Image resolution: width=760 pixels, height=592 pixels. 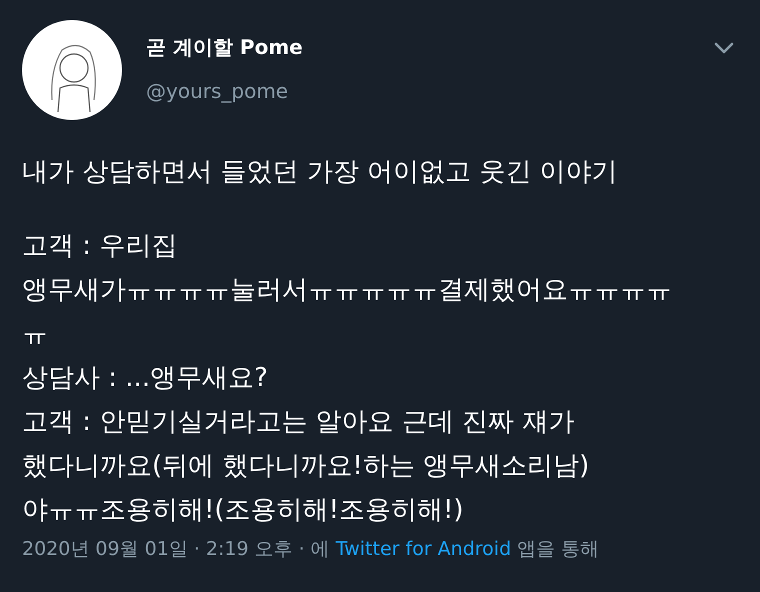 I want to click on tweet-timestamp: 2020년 09월 01일 · 2:19 오후 · 에 Twitter for Android 앱을 통해, so click(x=311, y=549).